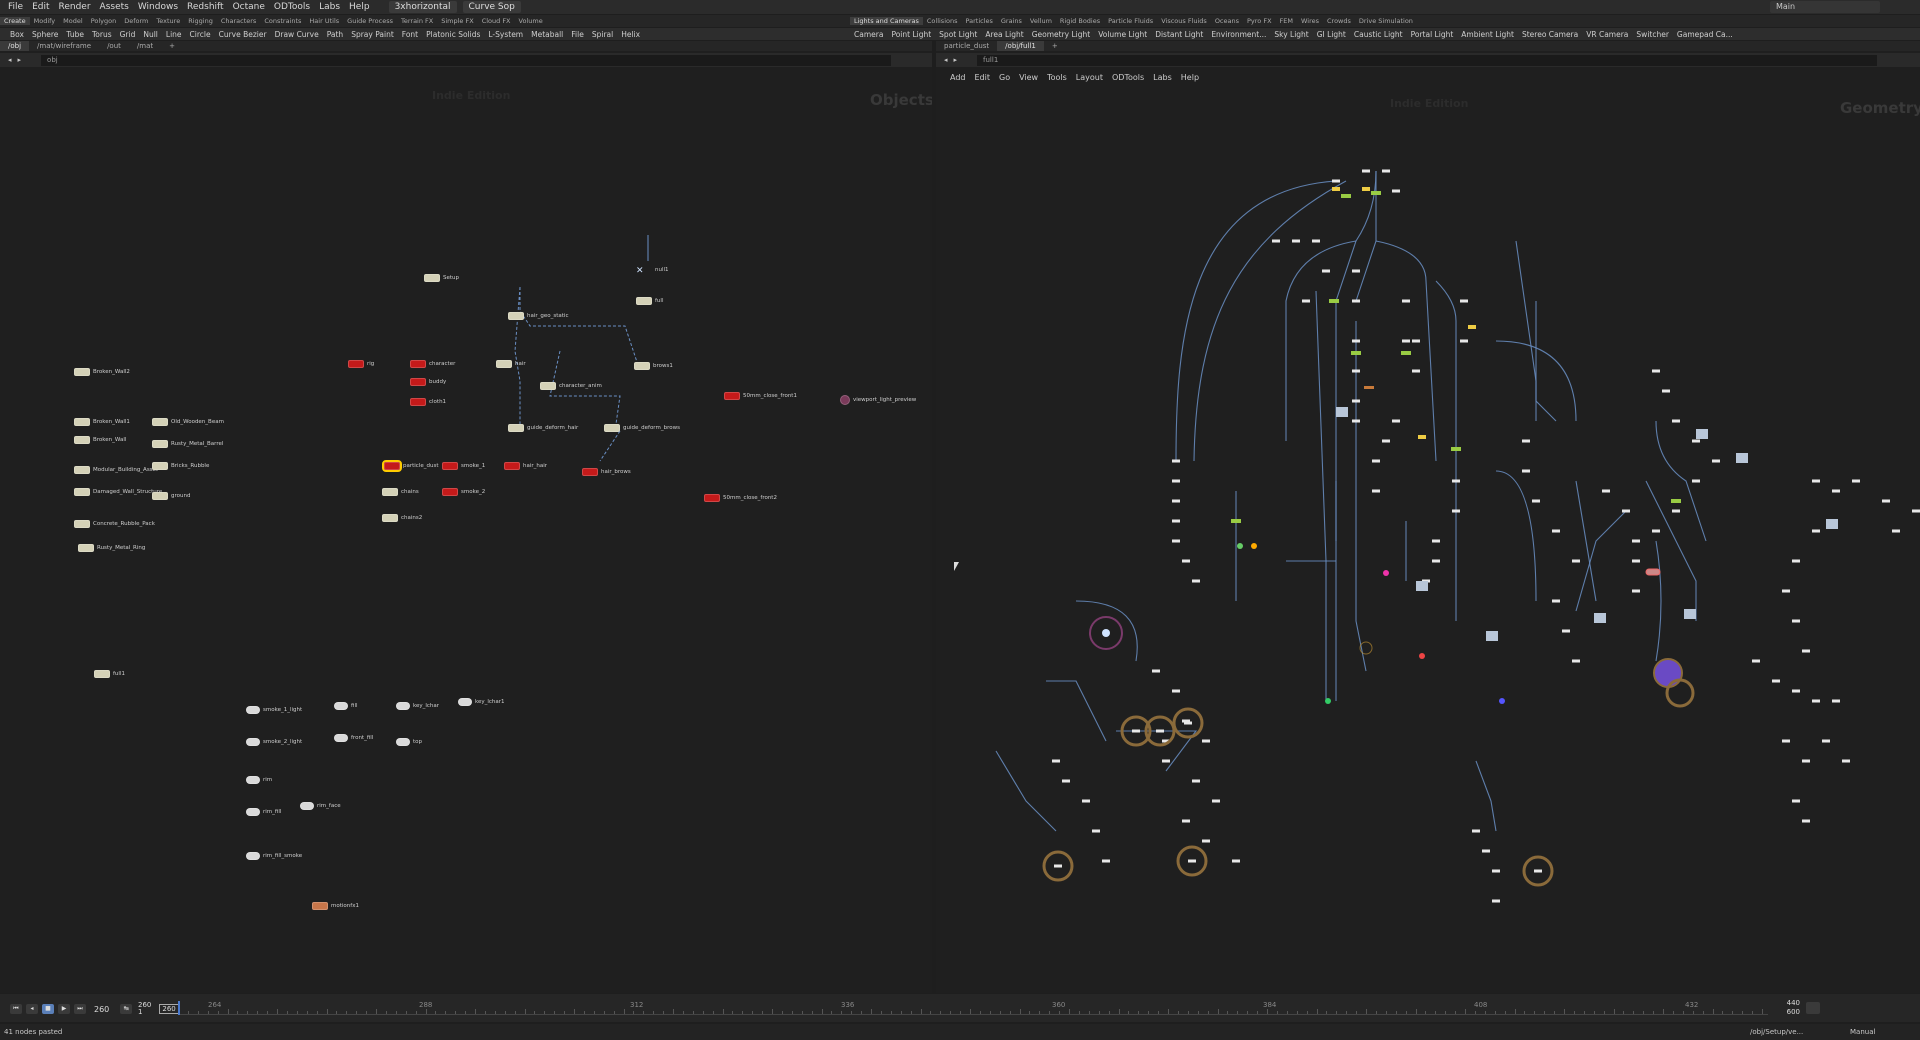  Describe the element at coordinates (282, 21) in the screenshot. I see `shelf-tab-constraints: Constraints` at that location.